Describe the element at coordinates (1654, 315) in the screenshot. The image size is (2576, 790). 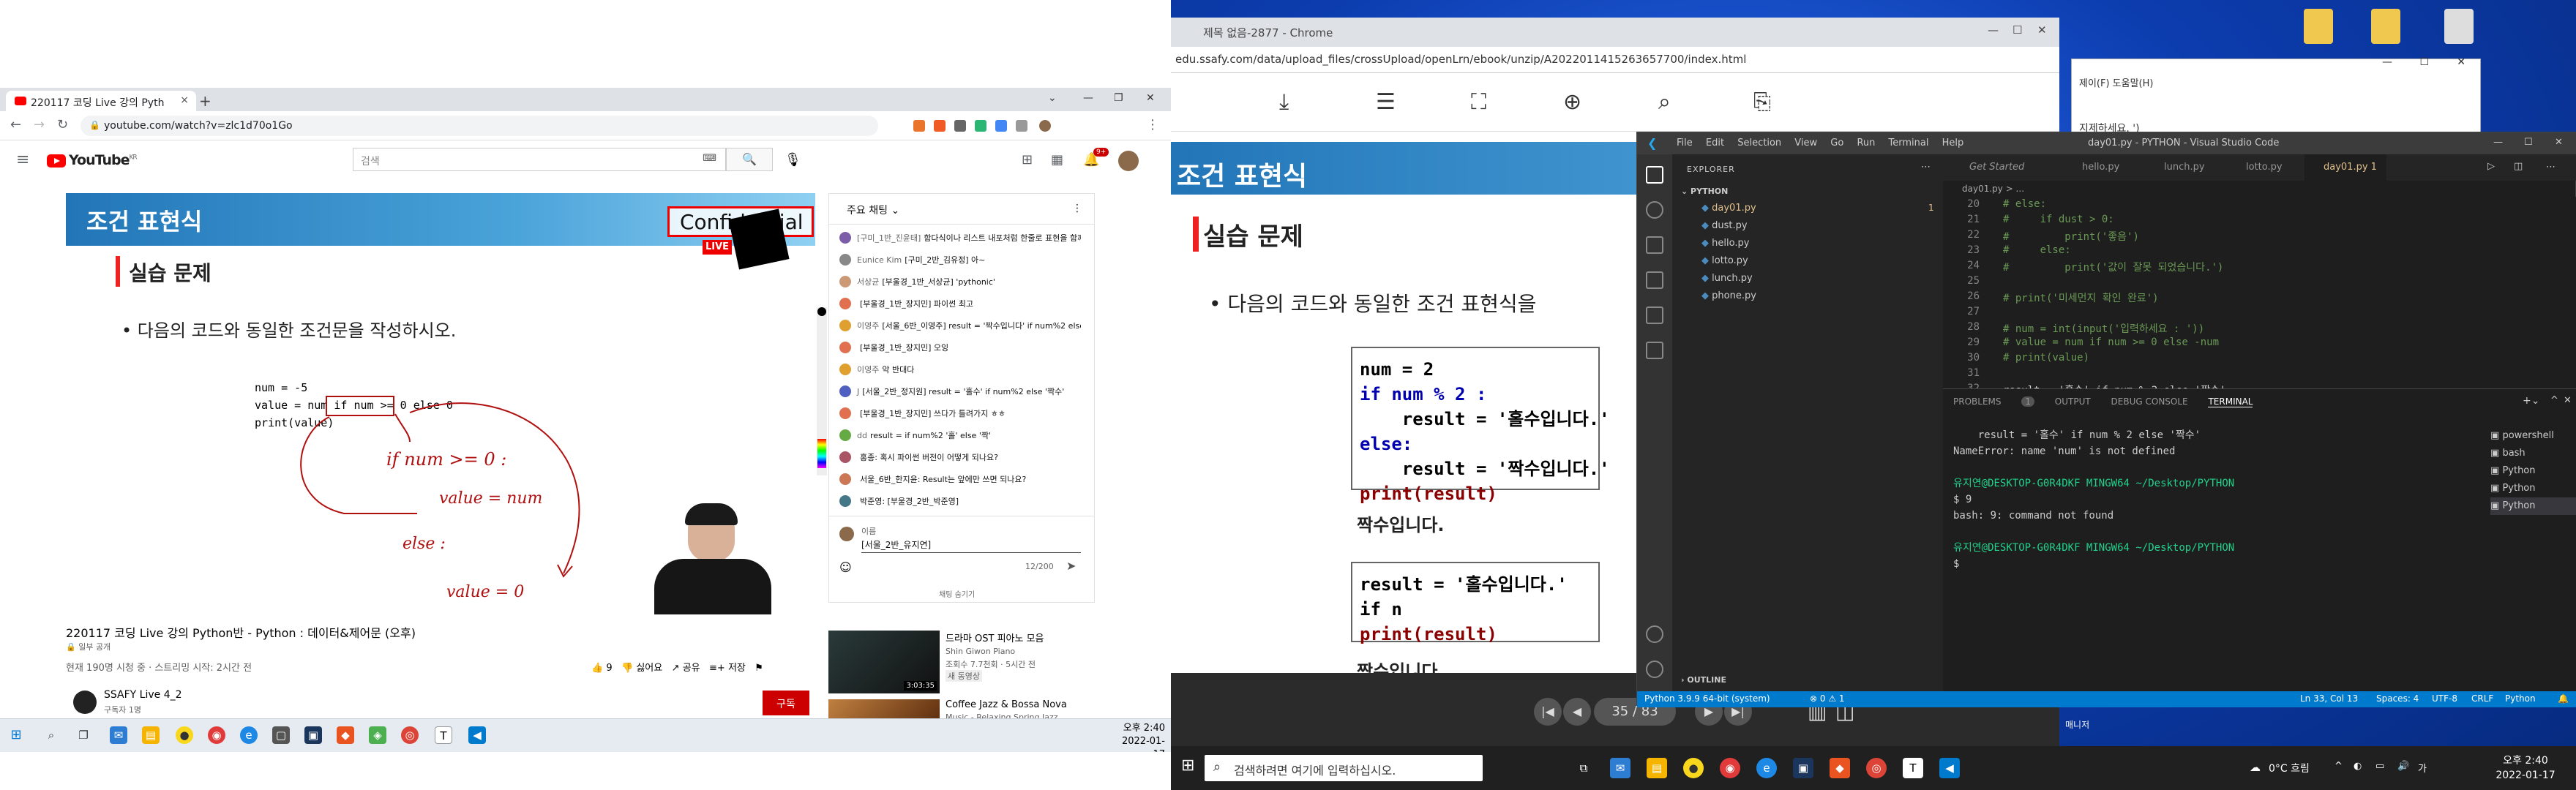
I see `extensions-icon` at that location.